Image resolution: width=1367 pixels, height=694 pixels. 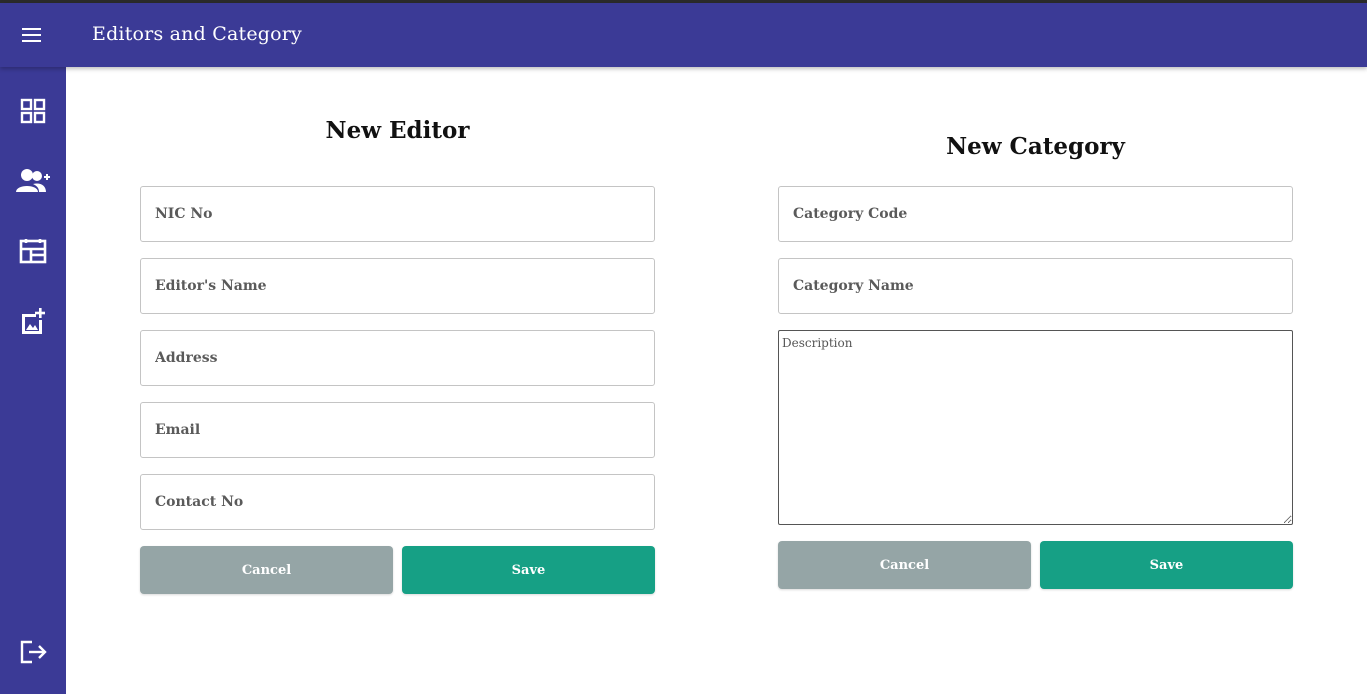 I want to click on contact-no-input, so click(x=397, y=502).